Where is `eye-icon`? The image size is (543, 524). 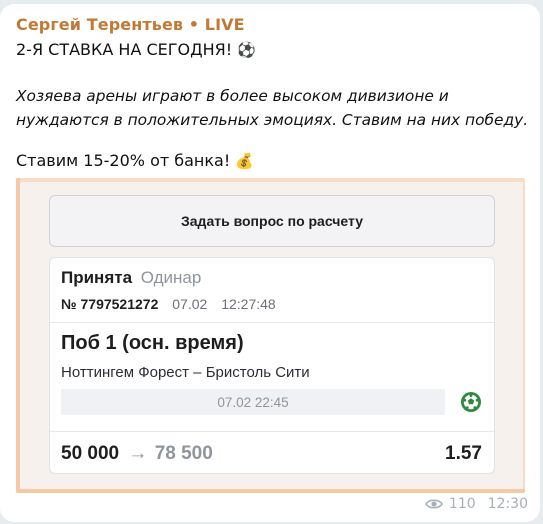
eye-icon is located at coordinates (433, 504).